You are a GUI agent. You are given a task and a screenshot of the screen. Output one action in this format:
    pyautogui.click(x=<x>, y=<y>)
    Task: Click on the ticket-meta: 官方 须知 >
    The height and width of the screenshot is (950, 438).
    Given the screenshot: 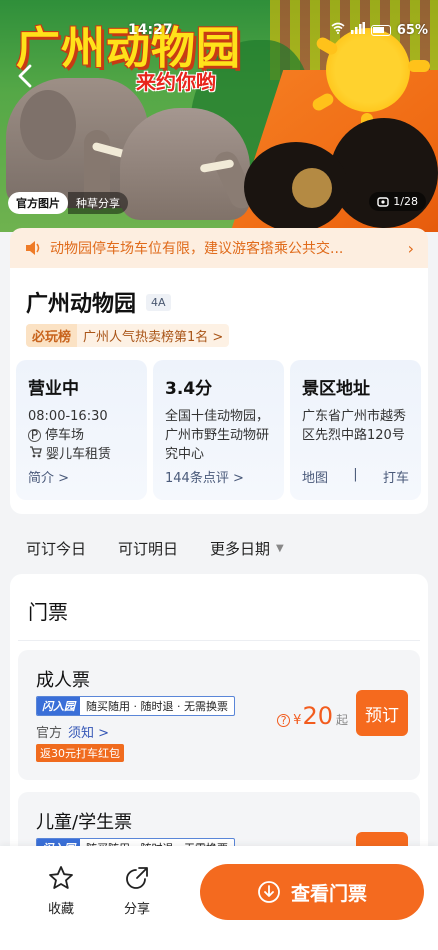 What is the action you would take?
    pyautogui.click(x=72, y=731)
    